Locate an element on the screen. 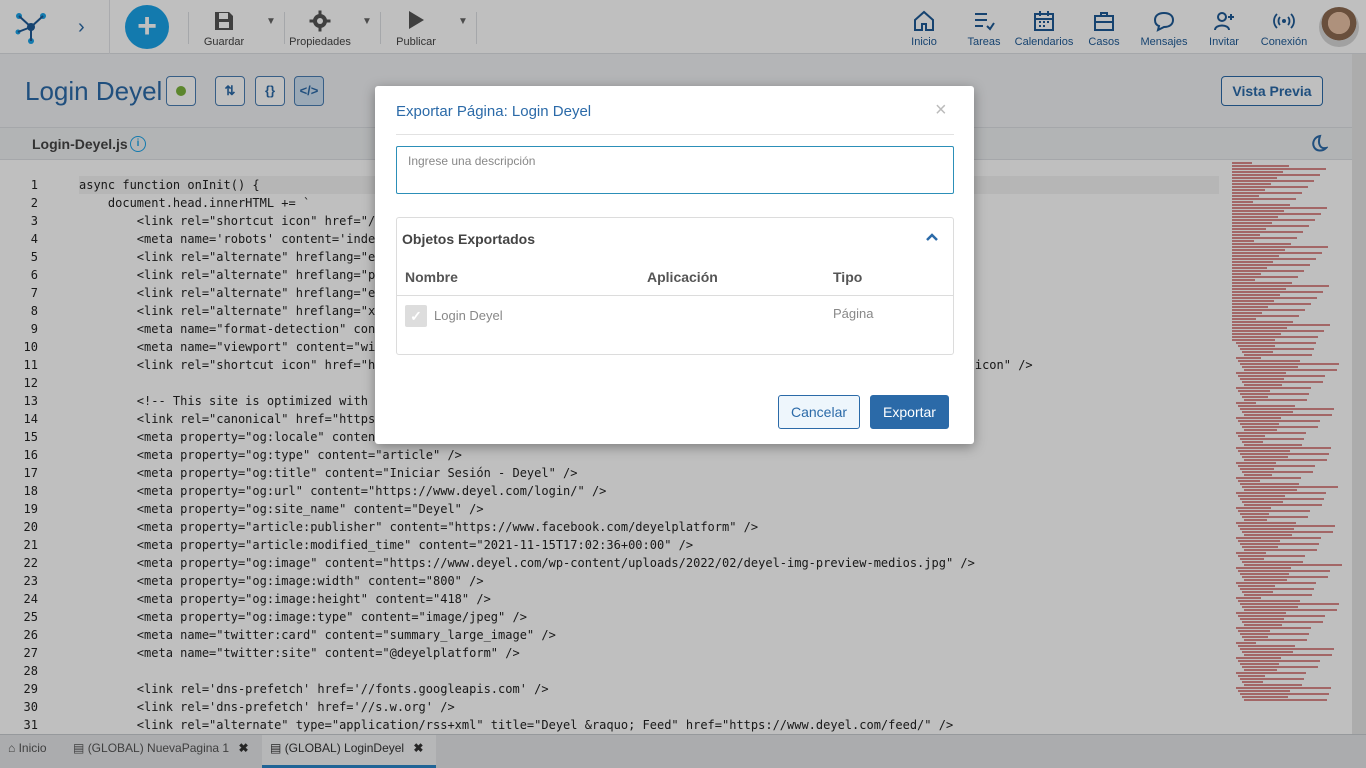 The width and height of the screenshot is (1366, 768). row-name: Login Deyel is located at coordinates (468, 315).